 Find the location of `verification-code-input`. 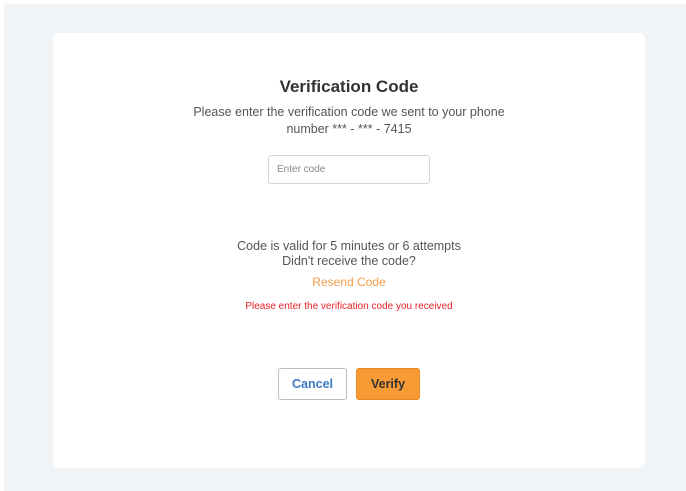

verification-code-input is located at coordinates (349, 169).